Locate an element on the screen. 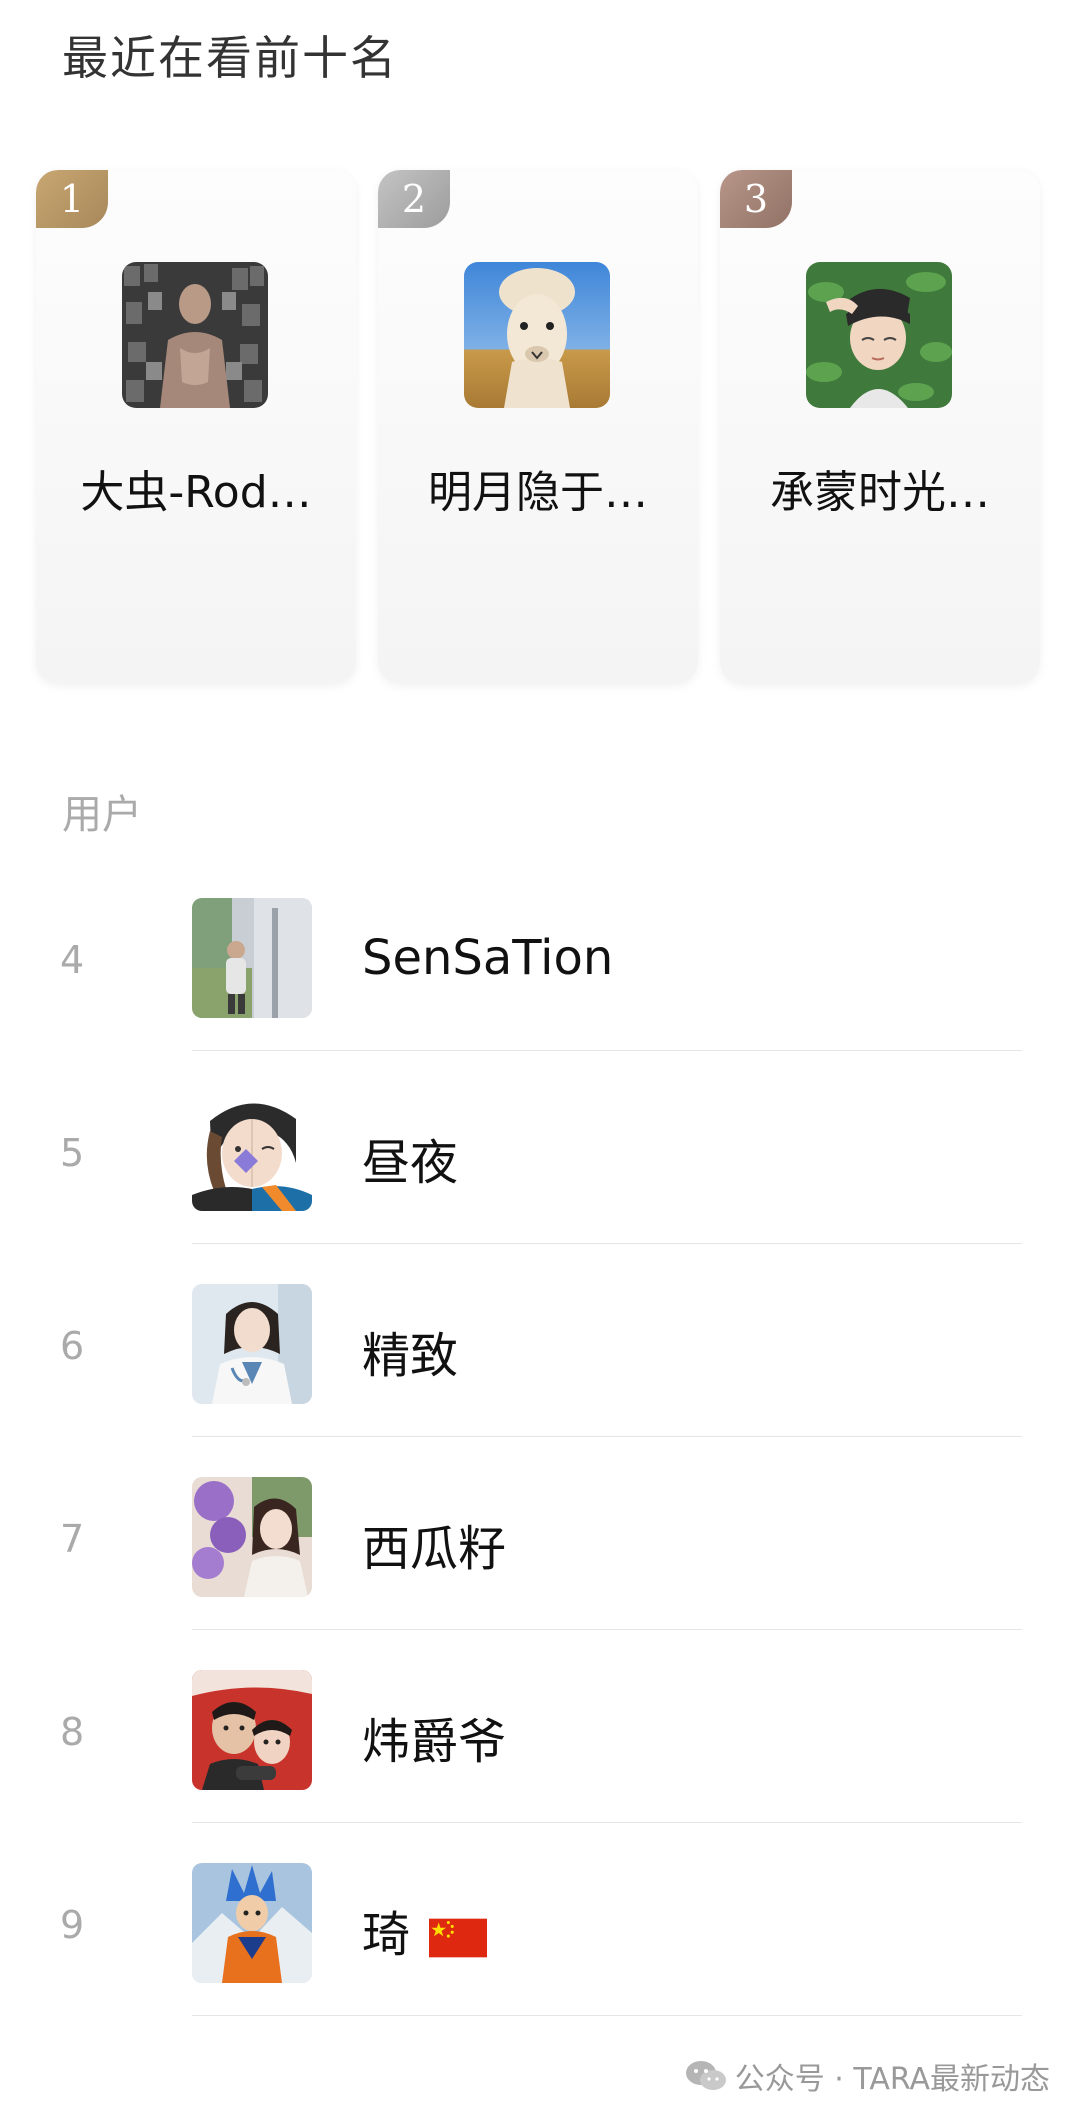 The image size is (1080, 2104). alpaca-avatar is located at coordinates (537, 335).